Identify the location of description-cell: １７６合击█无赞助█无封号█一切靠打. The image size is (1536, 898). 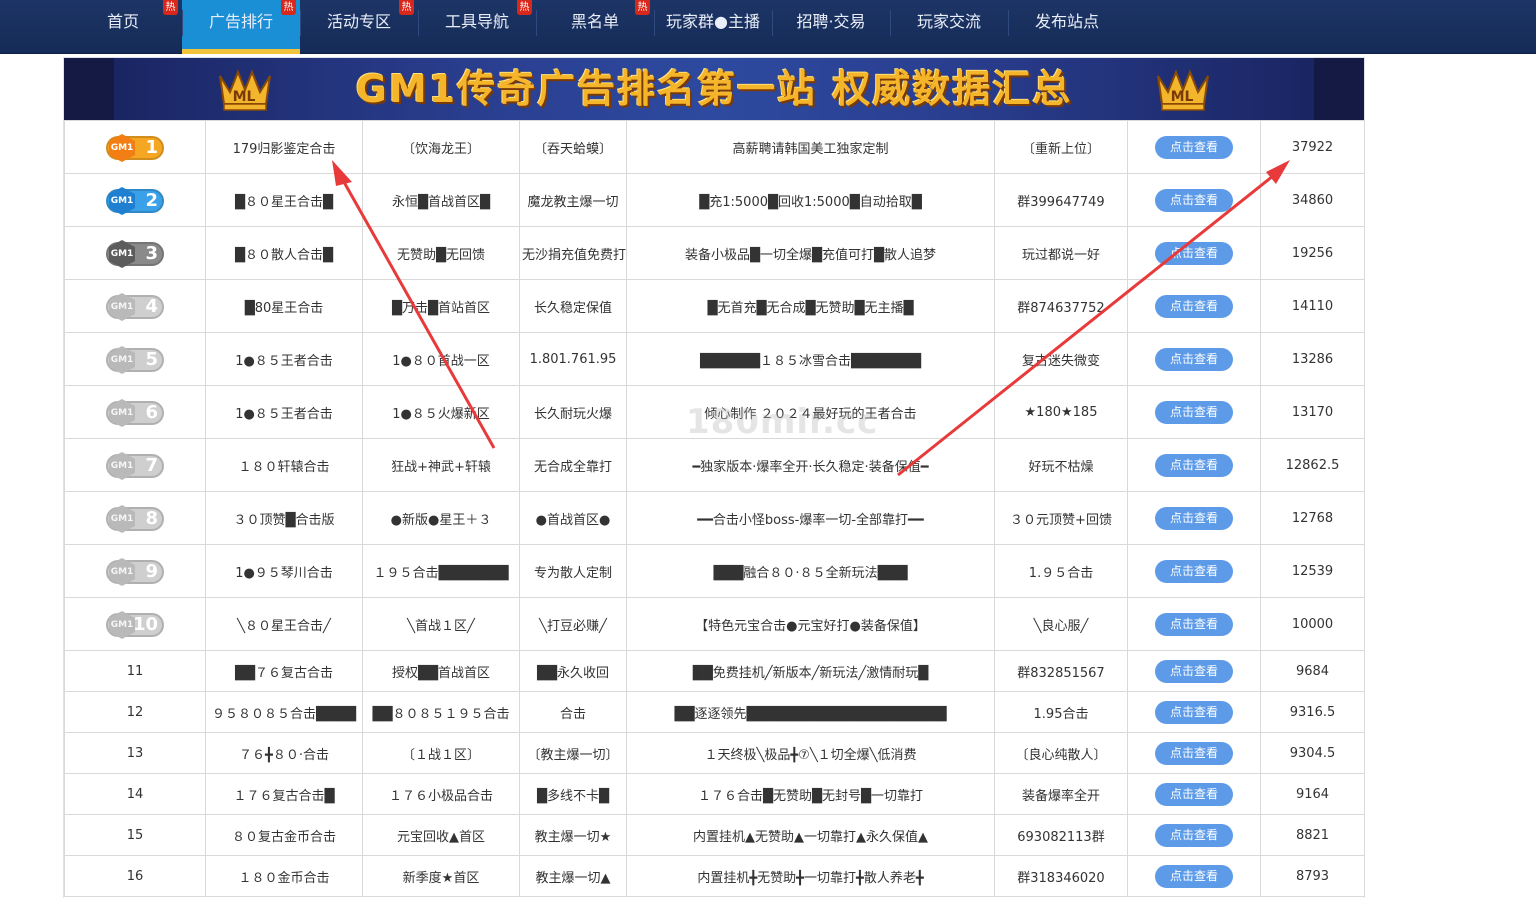
(810, 794).